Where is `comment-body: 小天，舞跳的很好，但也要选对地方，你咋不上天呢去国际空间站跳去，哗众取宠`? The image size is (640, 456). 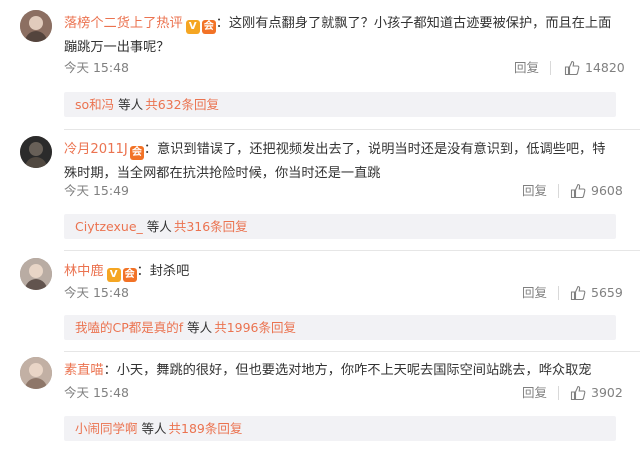
comment-body: 小天，舞跳的很好，但也要选对地方，你咋不上天呢去国际空间站跳去，哗众取宠 is located at coordinates (354, 370).